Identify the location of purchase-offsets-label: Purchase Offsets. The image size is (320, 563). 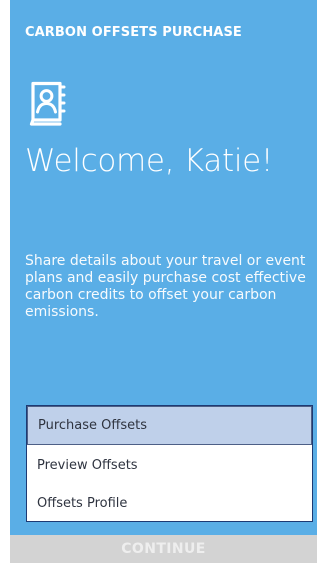
(92, 425).